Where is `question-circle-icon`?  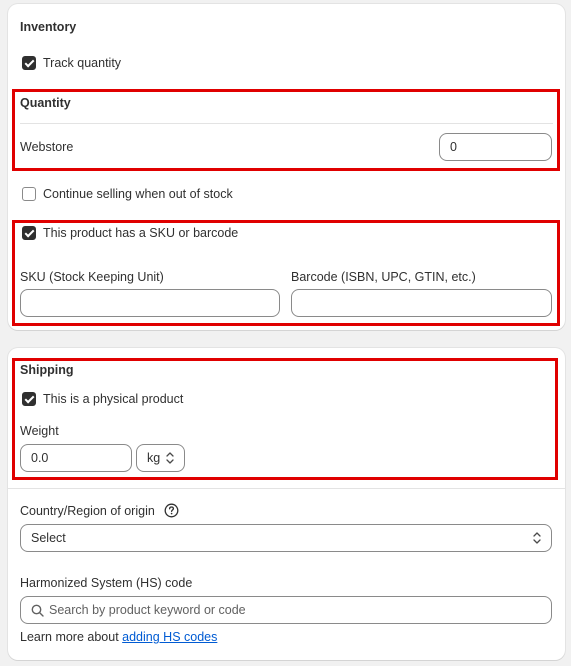 question-circle-icon is located at coordinates (171, 510).